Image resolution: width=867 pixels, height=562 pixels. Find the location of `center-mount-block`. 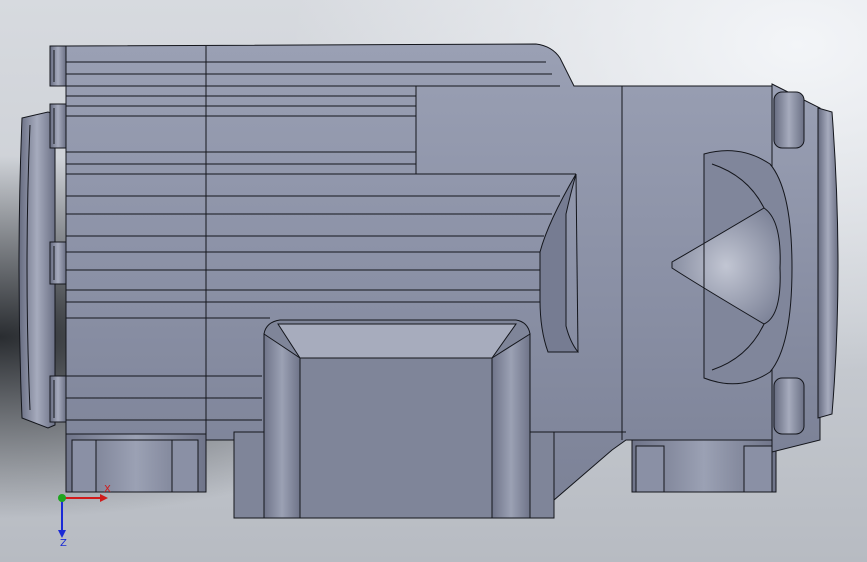

center-mount-block is located at coordinates (394, 419).